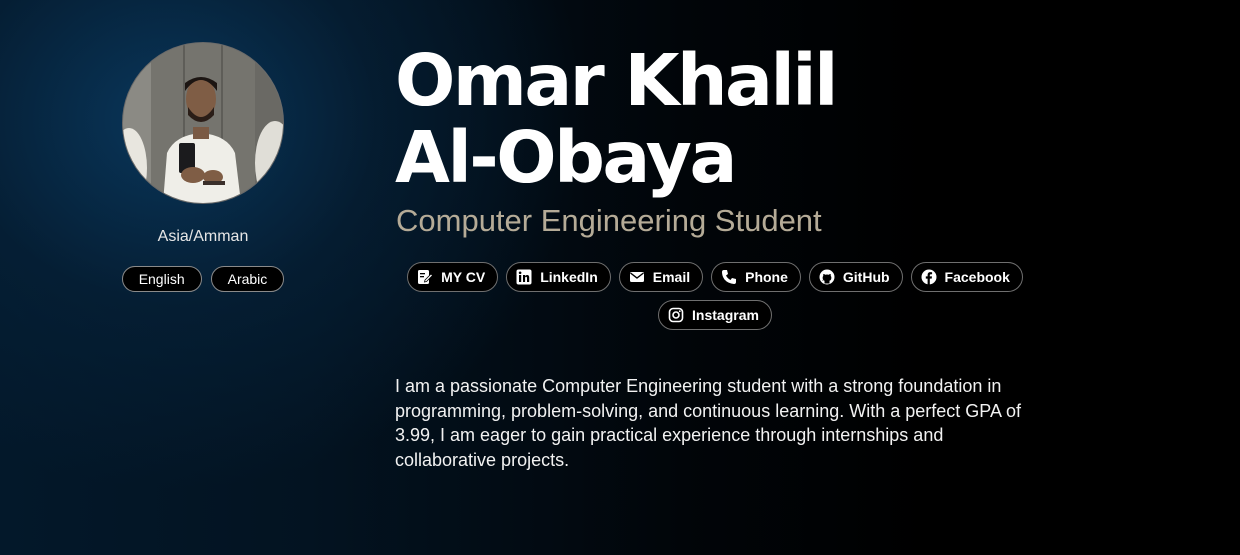 This screenshot has height=555, width=1240. I want to click on avatar-photo, so click(203, 123).